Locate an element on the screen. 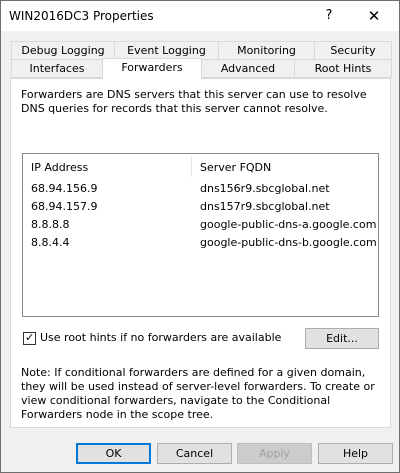 This screenshot has height=473, width=400. table-row: 8.8.8.8 google-public-dns-a.google.com is located at coordinates (200, 225).